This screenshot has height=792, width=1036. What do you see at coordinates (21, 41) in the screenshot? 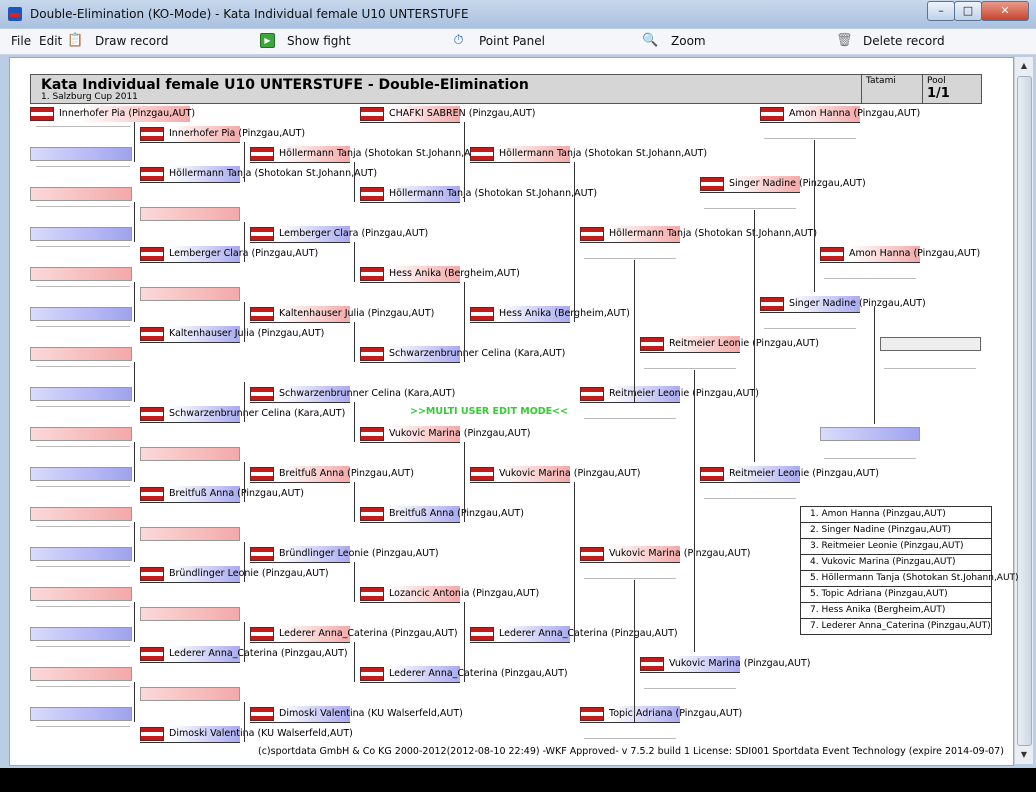
I see `menu-file: File` at bounding box center [21, 41].